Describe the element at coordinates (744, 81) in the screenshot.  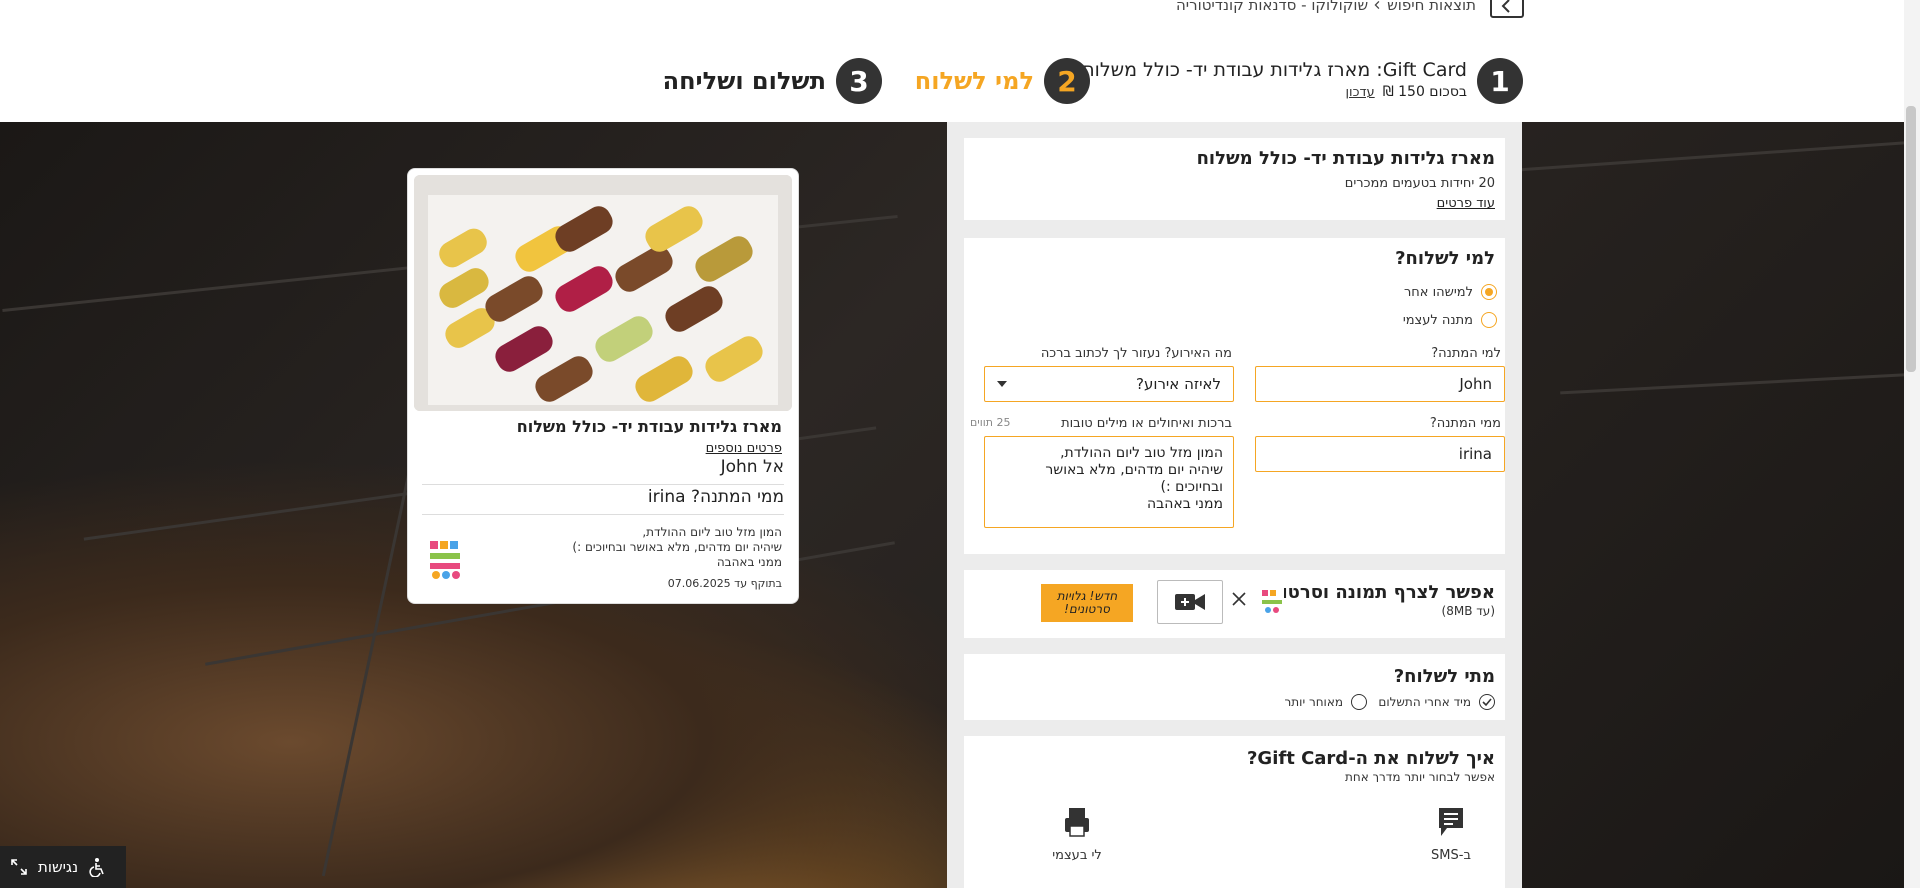
I see `step-3-title: תשלום ושליחה` at that location.